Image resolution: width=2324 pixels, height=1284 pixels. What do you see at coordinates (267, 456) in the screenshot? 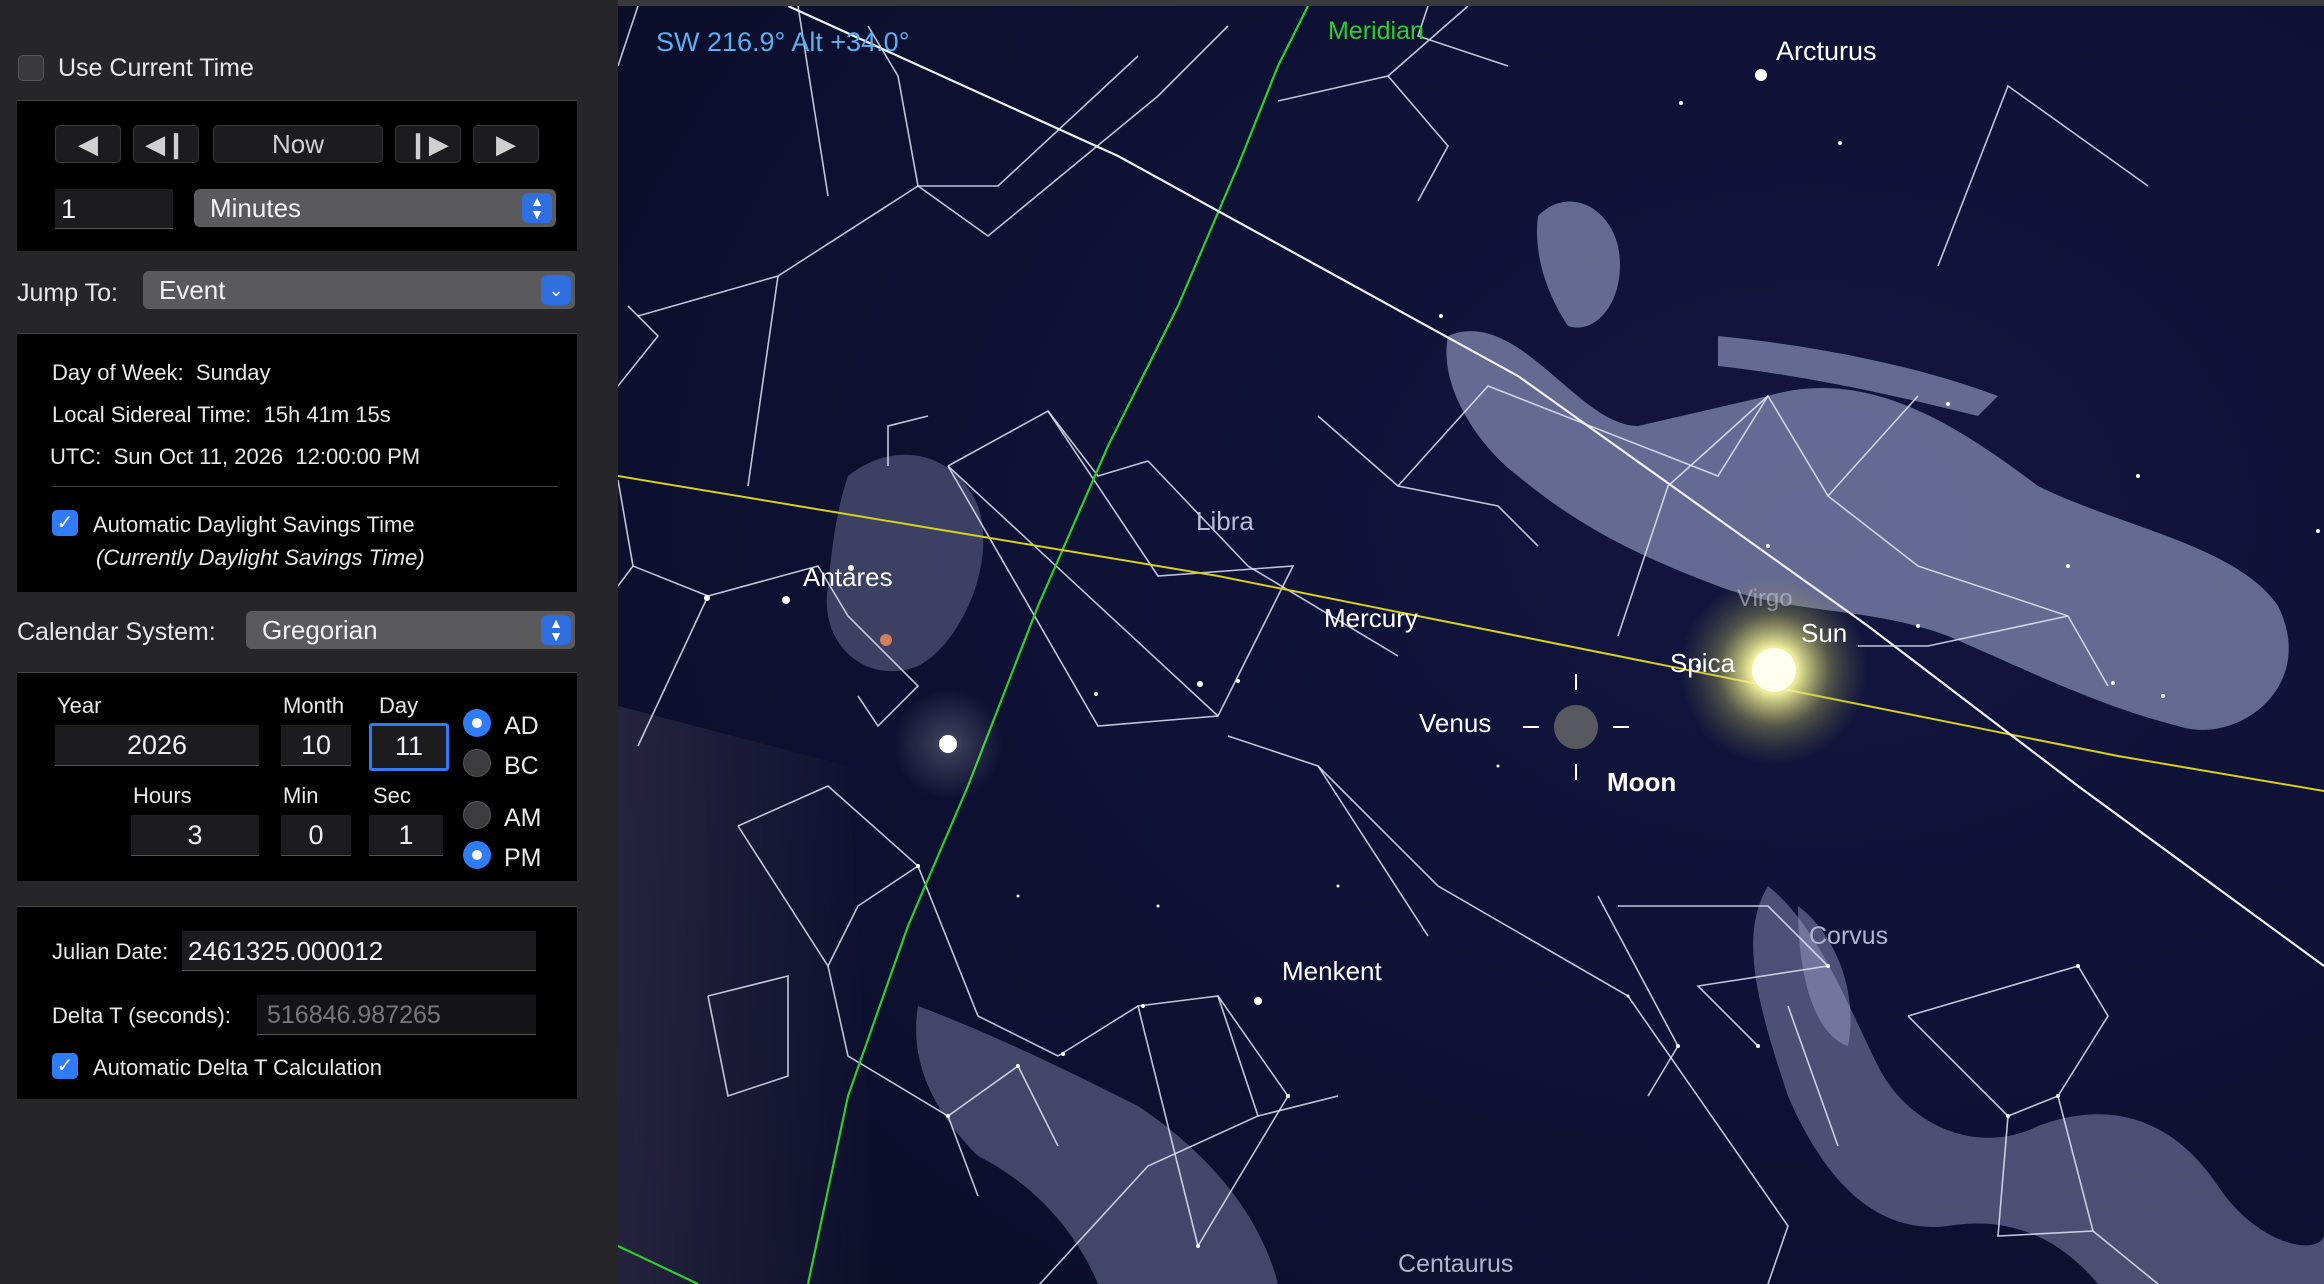
I see `utc-value: Sun Oct 11, 2026 12:00:00 PM` at bounding box center [267, 456].